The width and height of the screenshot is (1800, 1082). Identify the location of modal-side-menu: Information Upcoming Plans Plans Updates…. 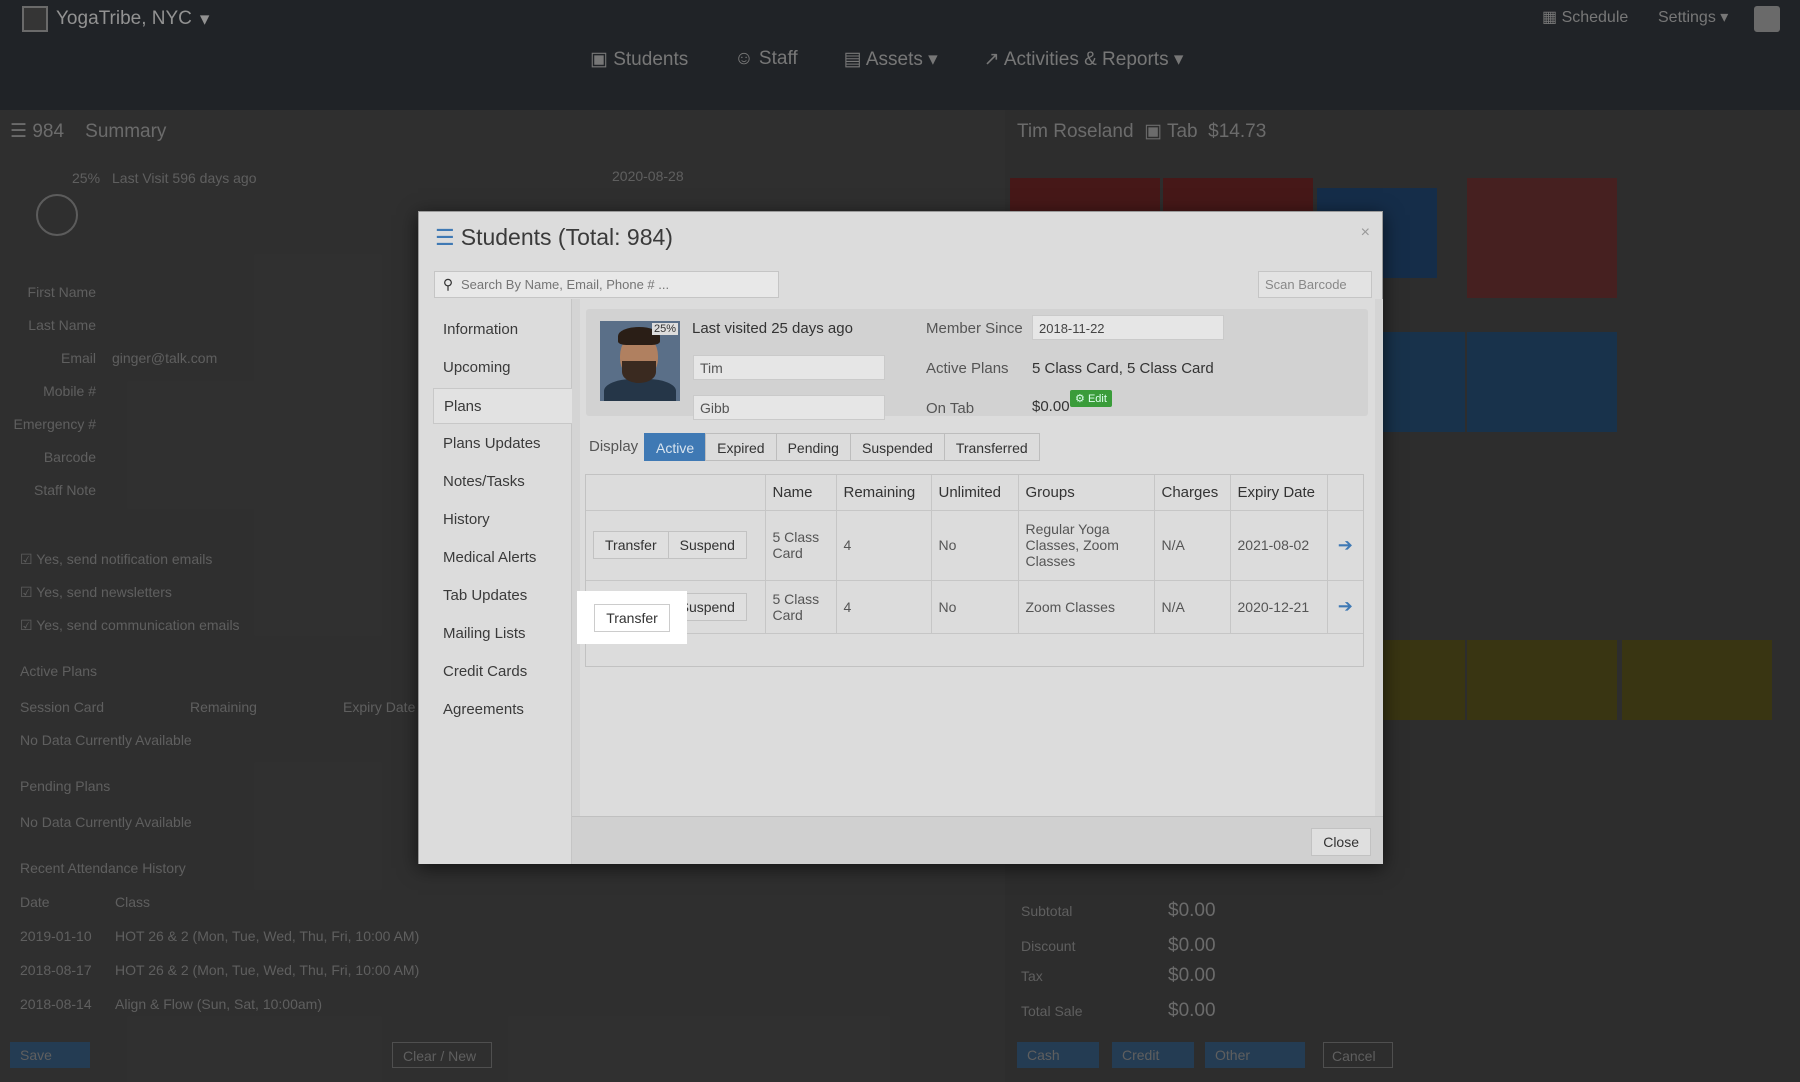
(496, 581).